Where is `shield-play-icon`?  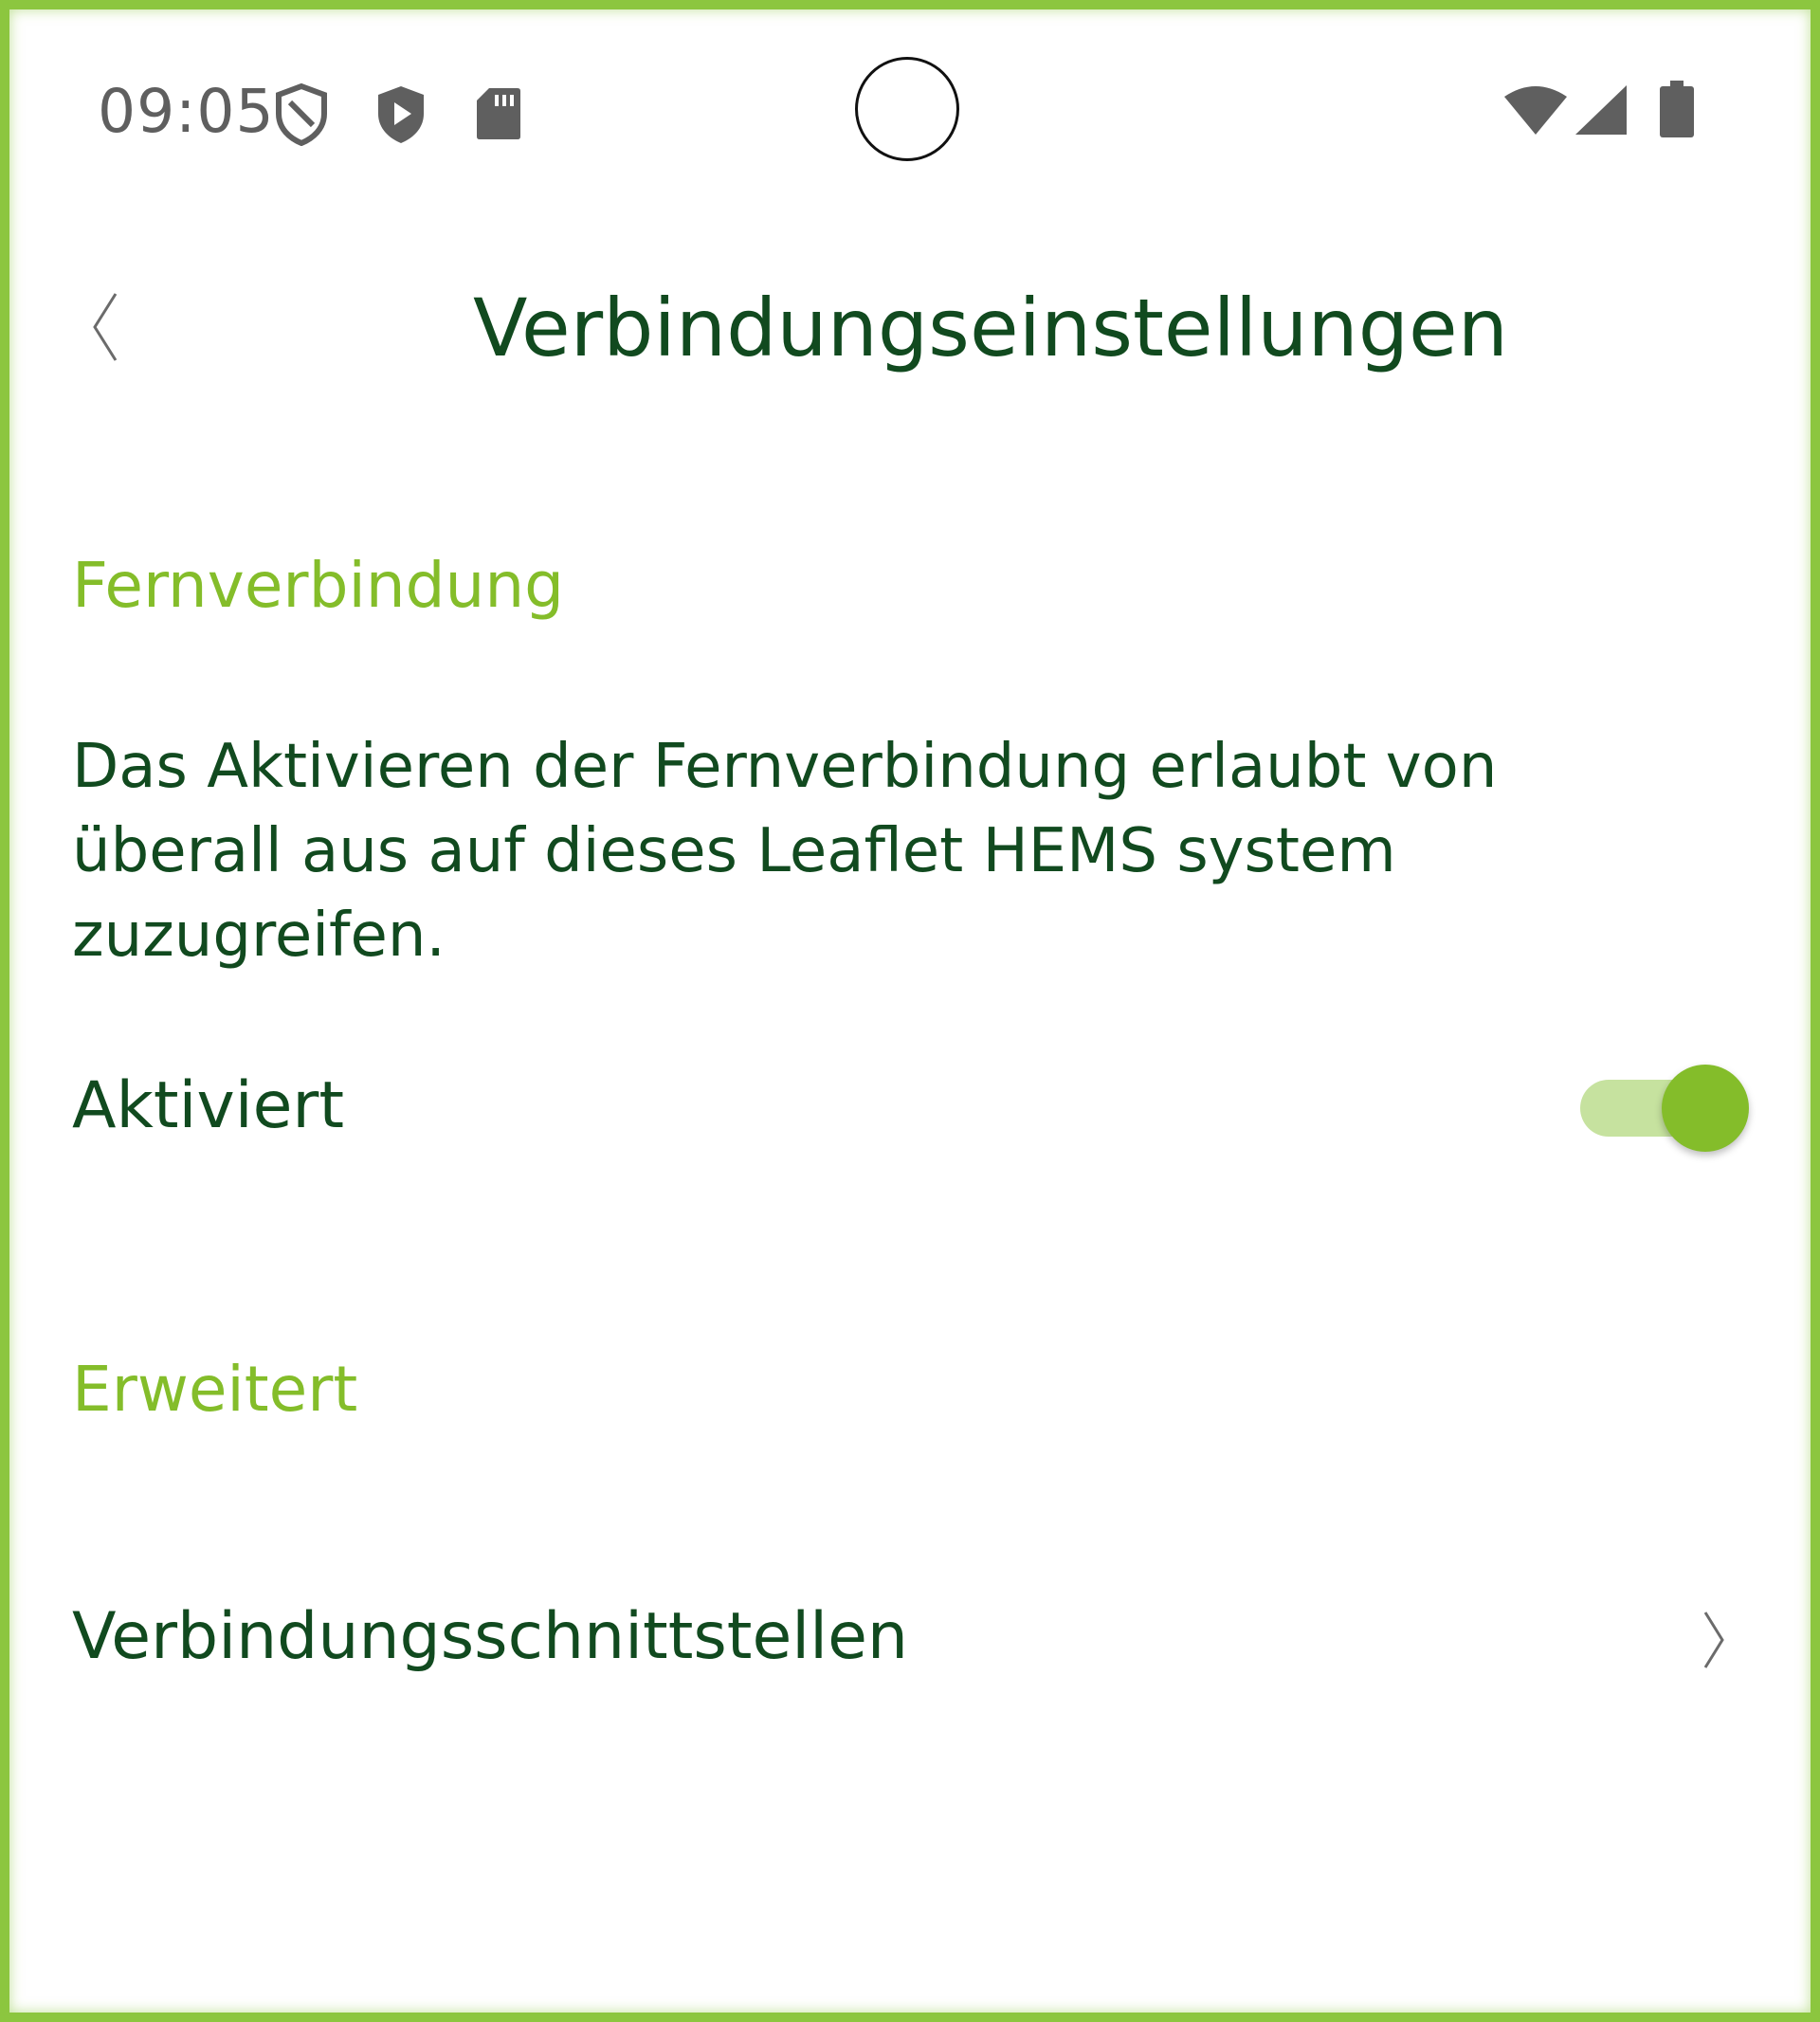
shield-play-icon is located at coordinates (401, 114).